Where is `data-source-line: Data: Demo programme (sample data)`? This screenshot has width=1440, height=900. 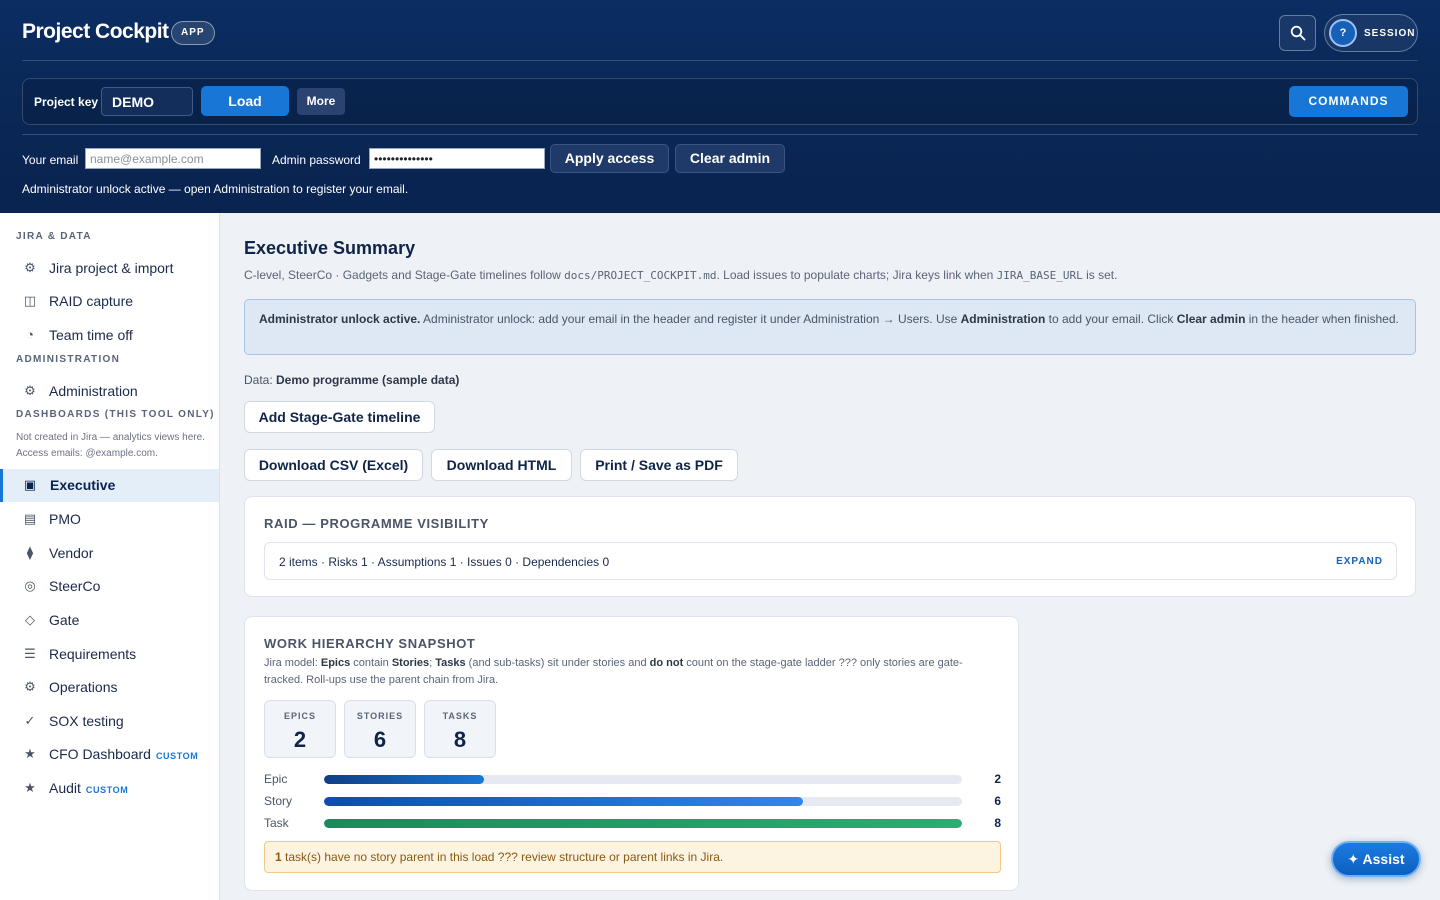 data-source-line: Data: Demo programme (sample data) is located at coordinates (351, 380).